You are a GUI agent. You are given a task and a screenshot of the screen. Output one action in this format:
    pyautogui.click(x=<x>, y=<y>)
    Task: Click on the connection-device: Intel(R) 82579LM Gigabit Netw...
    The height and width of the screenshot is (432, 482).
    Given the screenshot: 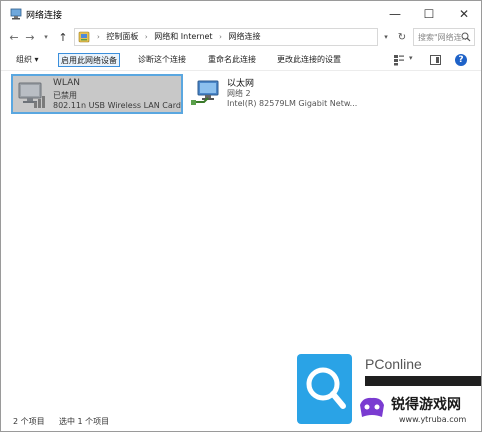 What is the action you would take?
    pyautogui.click(x=292, y=103)
    